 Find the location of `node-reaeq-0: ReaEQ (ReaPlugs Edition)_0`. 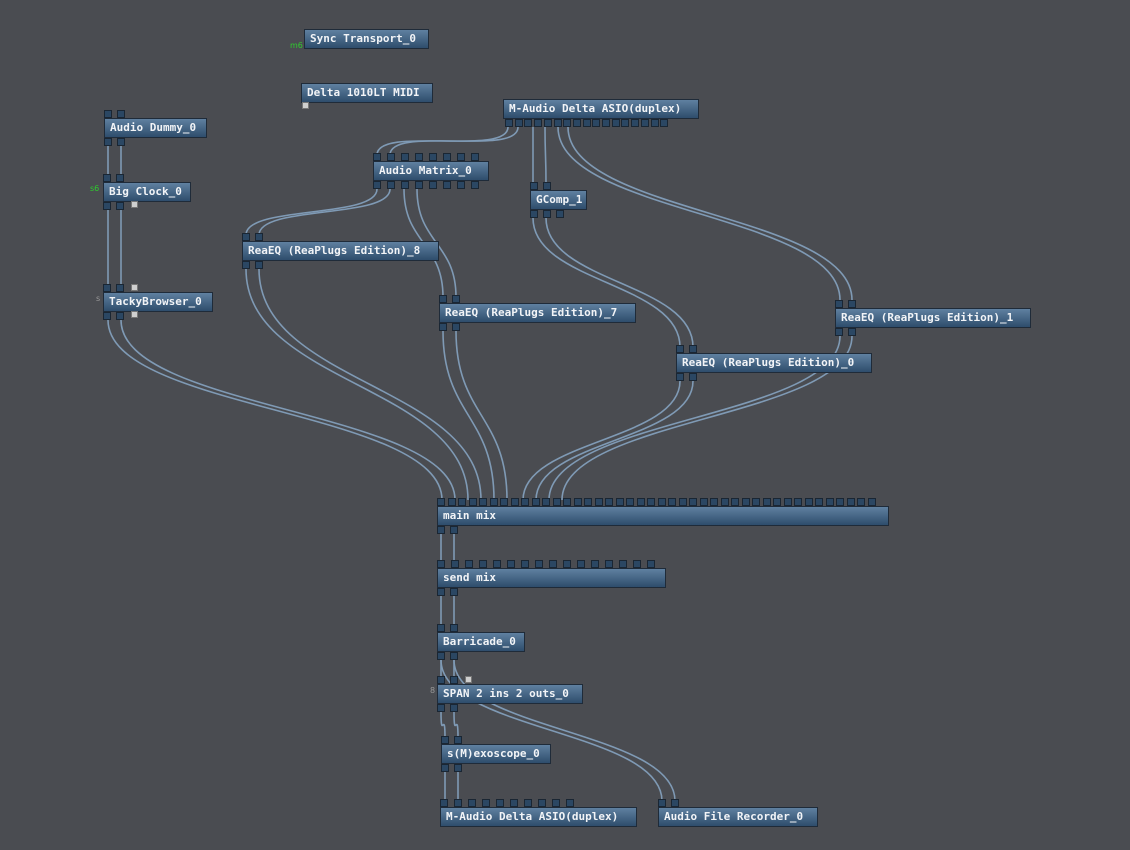

node-reaeq-0: ReaEQ (ReaPlugs Edition)_0 is located at coordinates (774, 363).